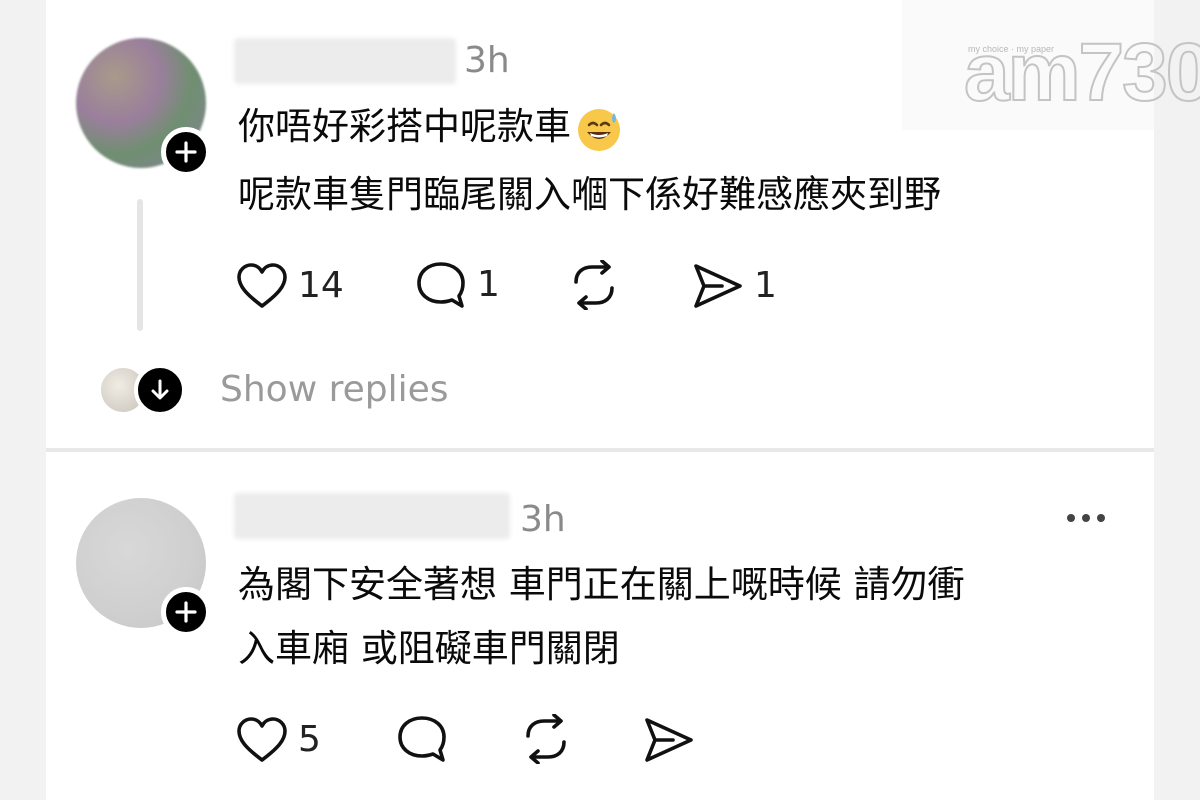  I want to click on like-count: 14, so click(321, 285).